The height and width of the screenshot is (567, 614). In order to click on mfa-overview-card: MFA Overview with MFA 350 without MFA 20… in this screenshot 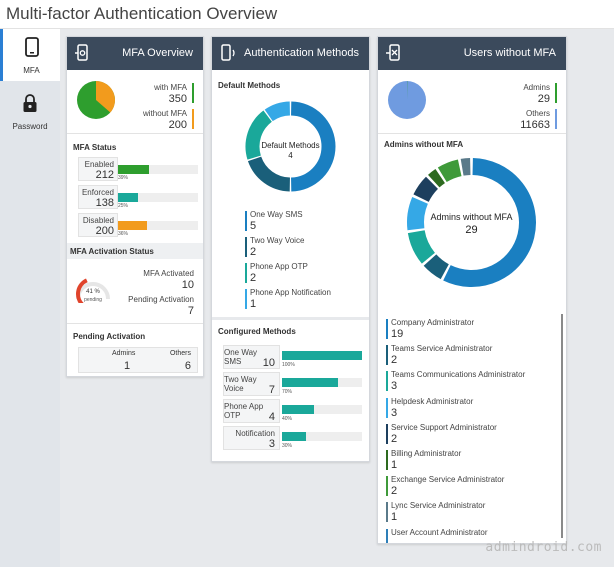, I will do `click(135, 206)`.